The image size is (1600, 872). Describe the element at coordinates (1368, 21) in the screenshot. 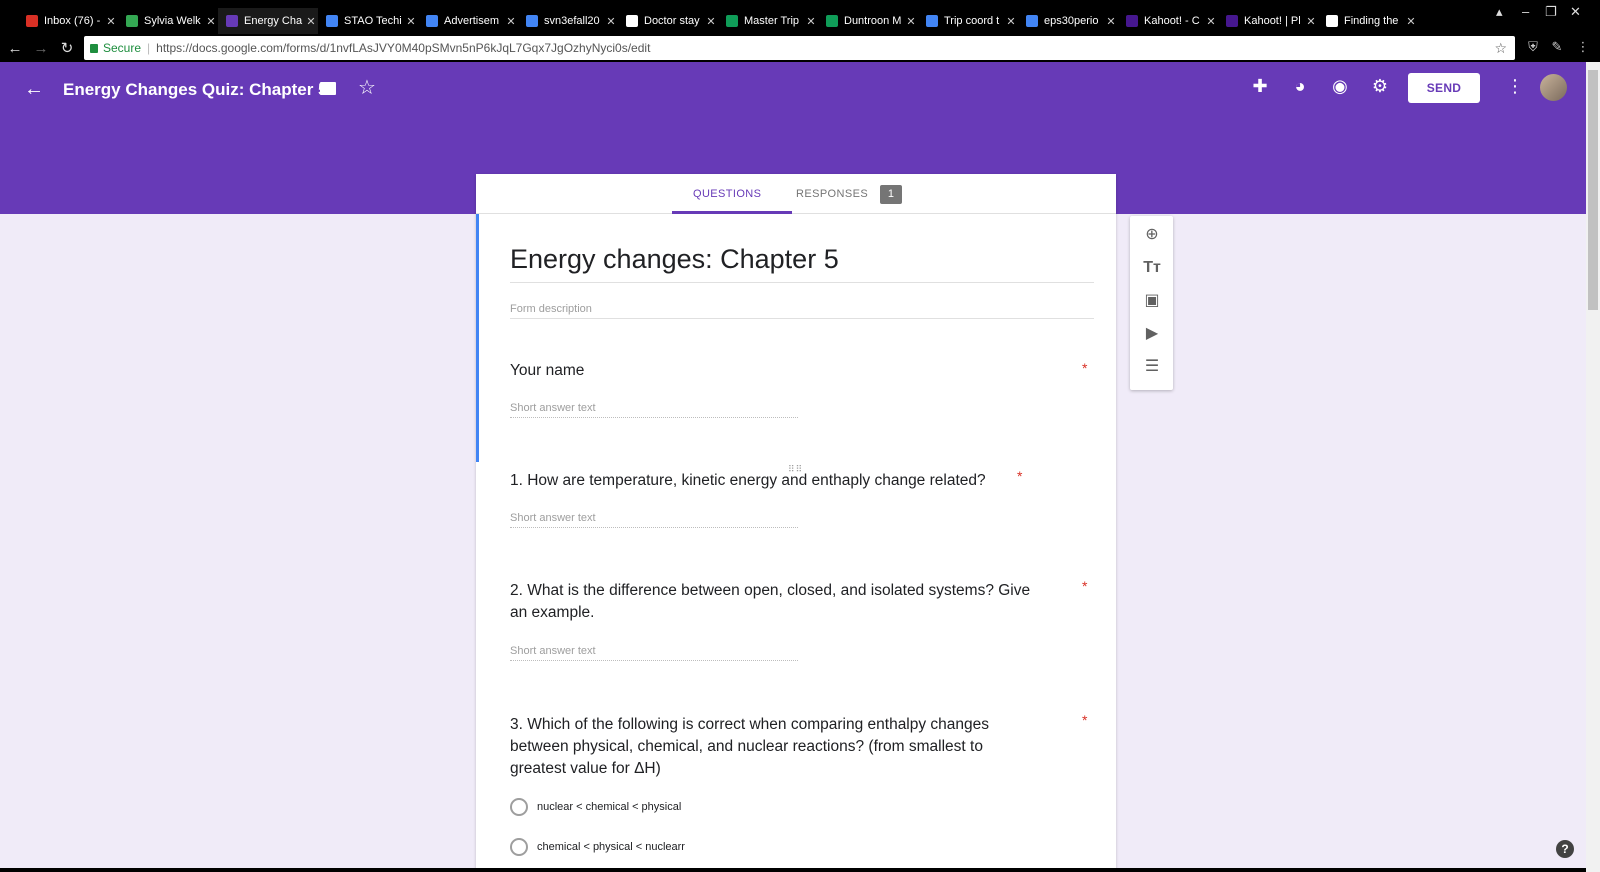

I see `browser-tab: Finding the ✕` at that location.